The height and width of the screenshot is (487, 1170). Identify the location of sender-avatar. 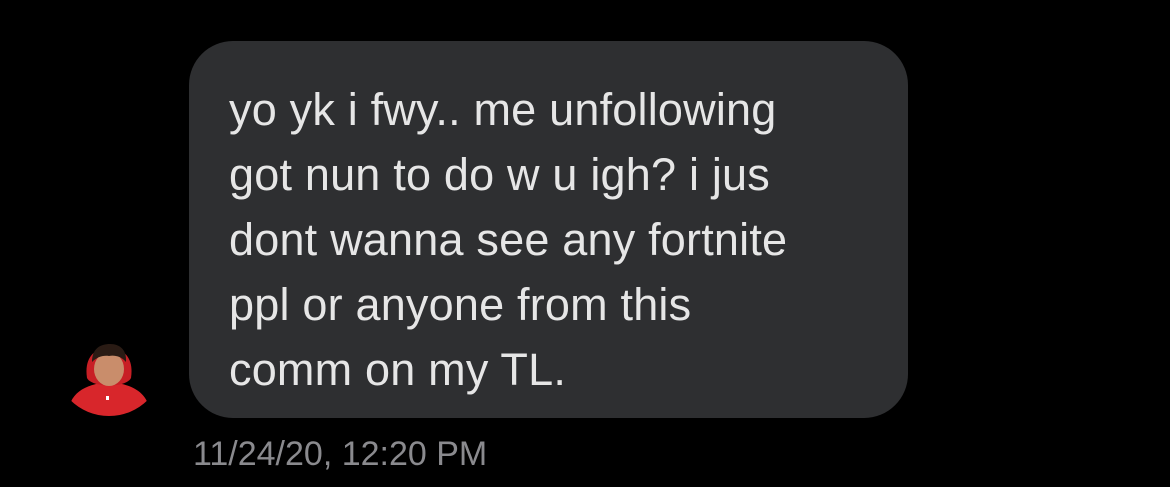
(109, 361).